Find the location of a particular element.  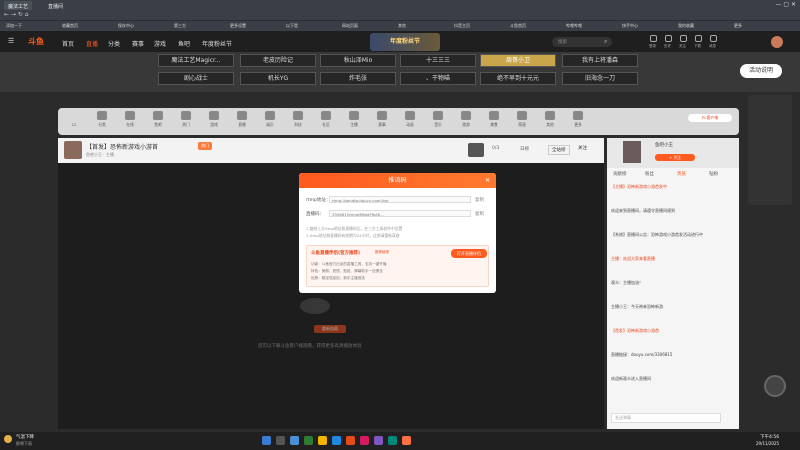

bookmark-item: 网站页面 is located at coordinates (350, 26).